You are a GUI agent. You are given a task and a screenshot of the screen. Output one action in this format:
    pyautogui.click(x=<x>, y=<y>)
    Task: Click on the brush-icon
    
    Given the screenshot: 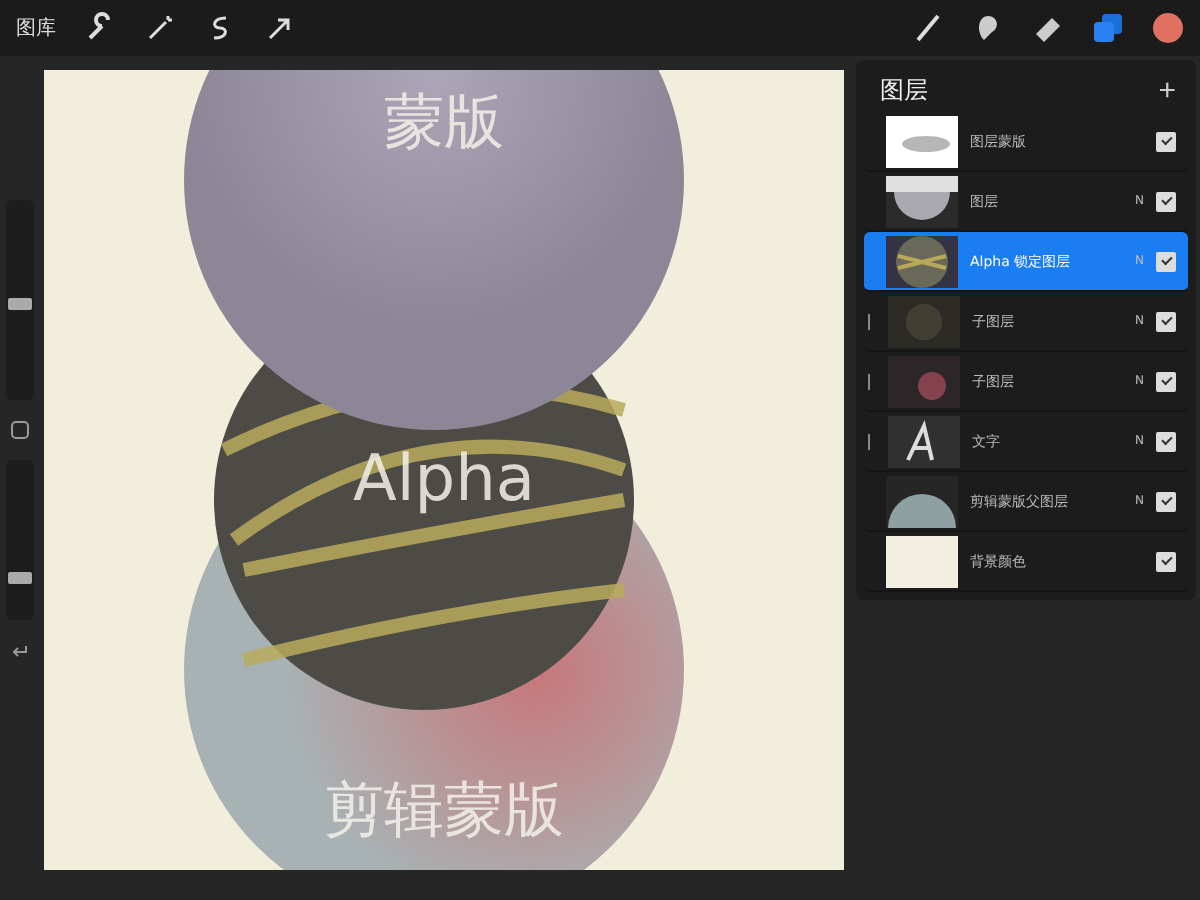 What is the action you would take?
    pyautogui.click(x=928, y=28)
    